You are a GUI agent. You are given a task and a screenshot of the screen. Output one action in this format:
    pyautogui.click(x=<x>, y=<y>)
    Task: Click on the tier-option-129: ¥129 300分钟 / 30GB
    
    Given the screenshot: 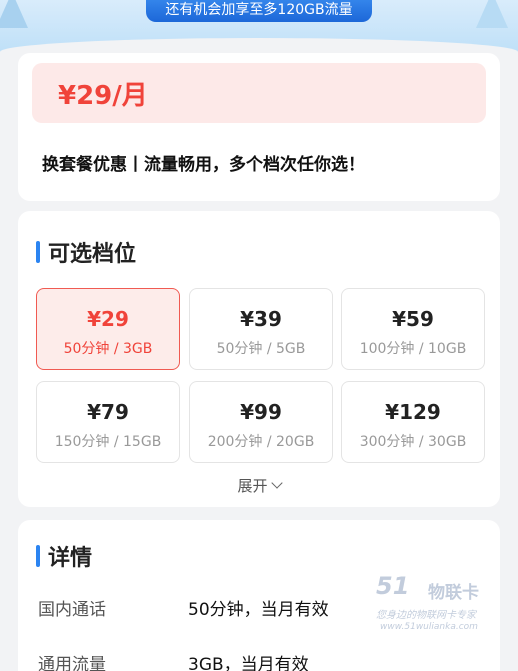 What is the action you would take?
    pyautogui.click(x=413, y=422)
    